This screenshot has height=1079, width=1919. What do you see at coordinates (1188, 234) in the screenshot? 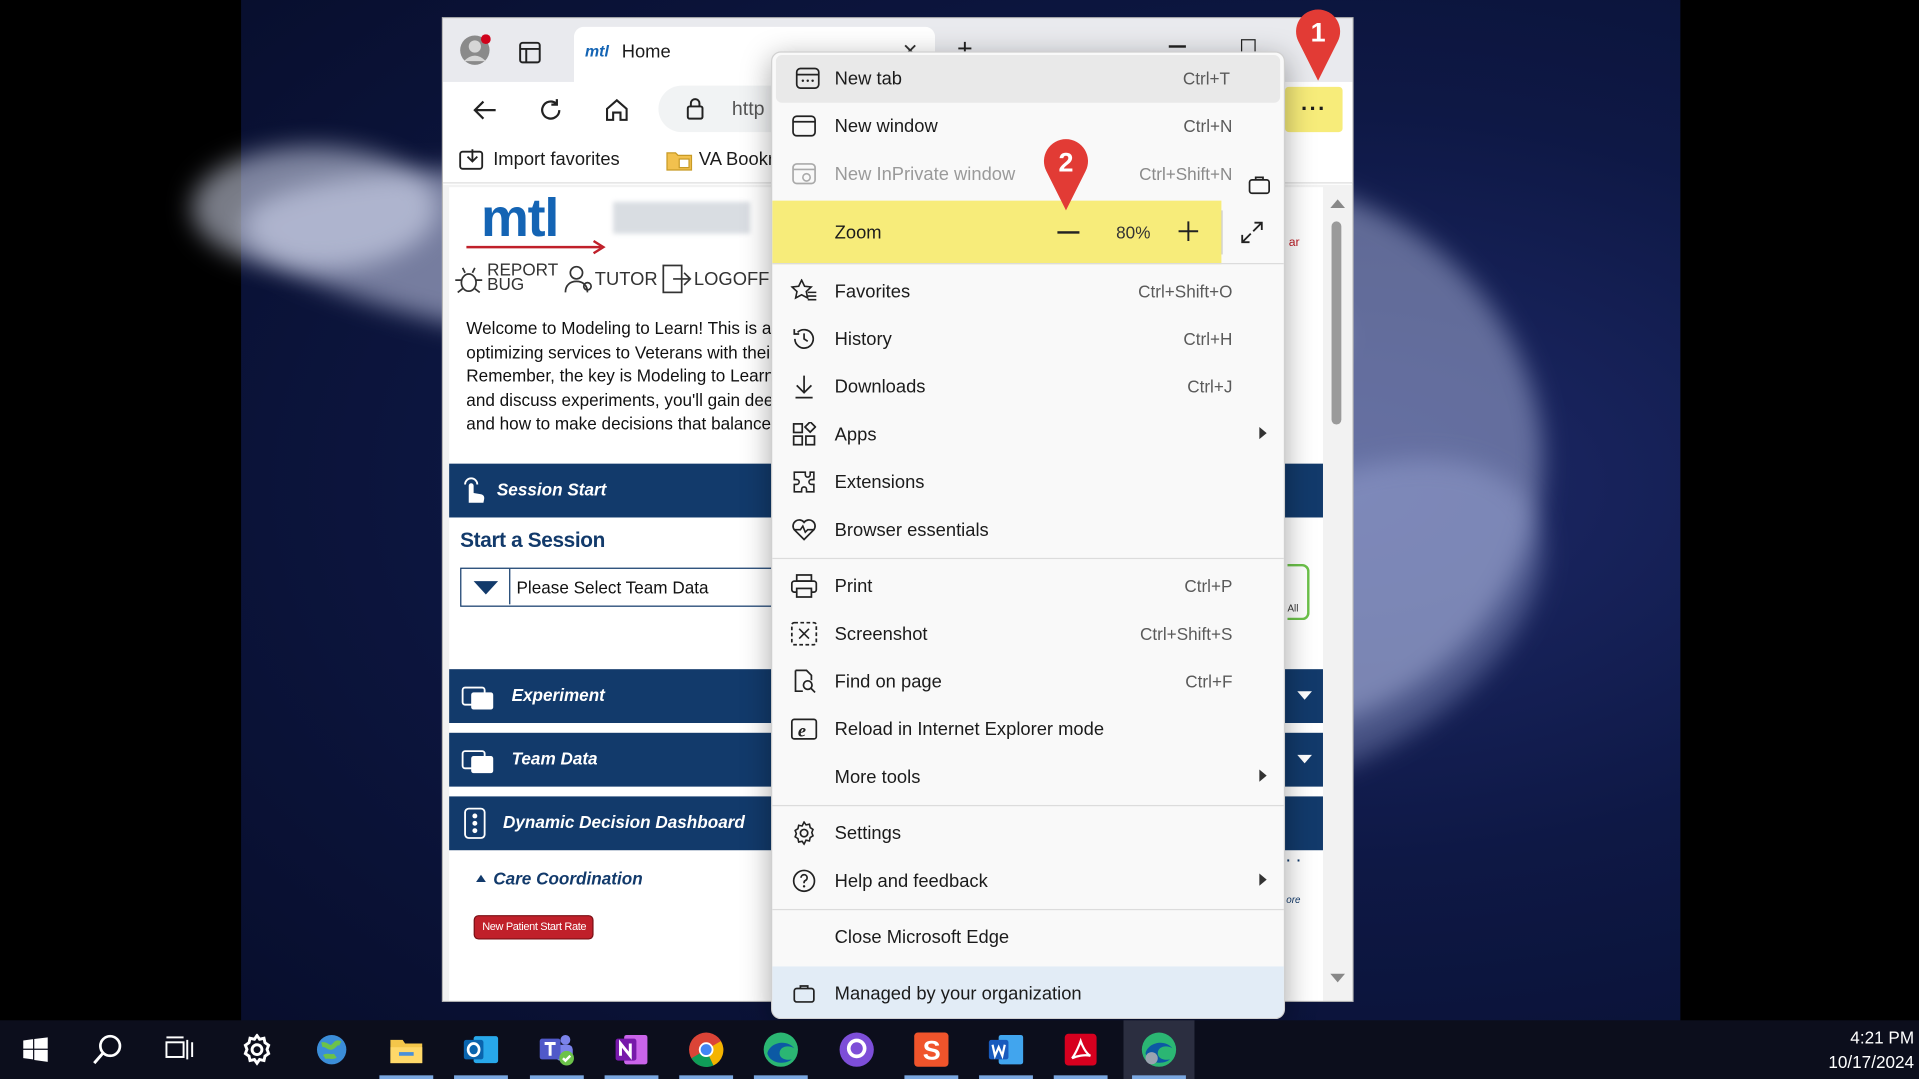
I see `zoom-in-button` at bounding box center [1188, 234].